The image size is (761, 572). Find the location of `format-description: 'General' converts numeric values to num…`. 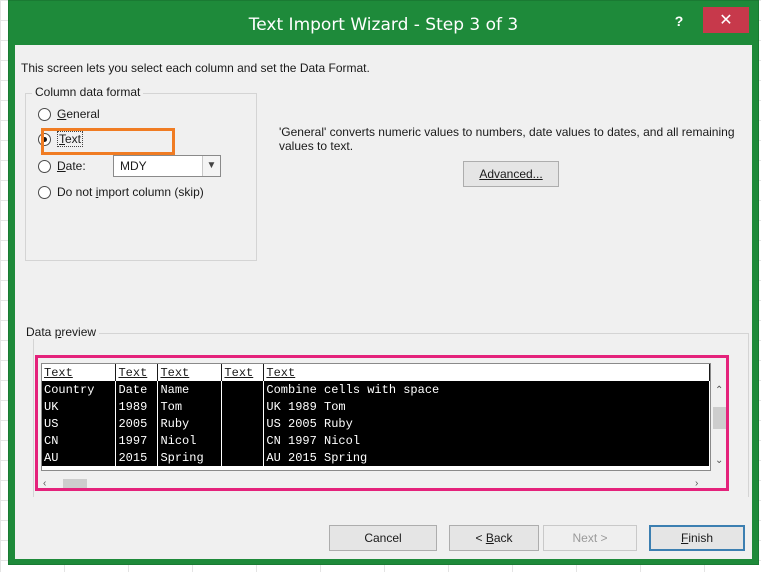

format-description: 'General' converts numeric values to num… is located at coordinates (507, 139).